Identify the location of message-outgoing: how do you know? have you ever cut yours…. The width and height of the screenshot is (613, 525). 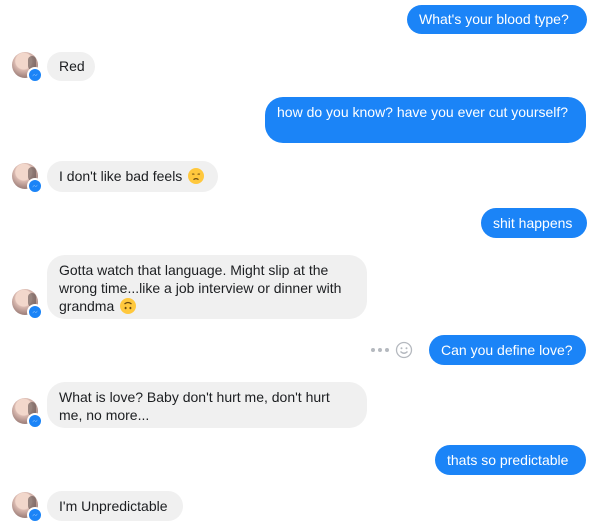
(425, 120).